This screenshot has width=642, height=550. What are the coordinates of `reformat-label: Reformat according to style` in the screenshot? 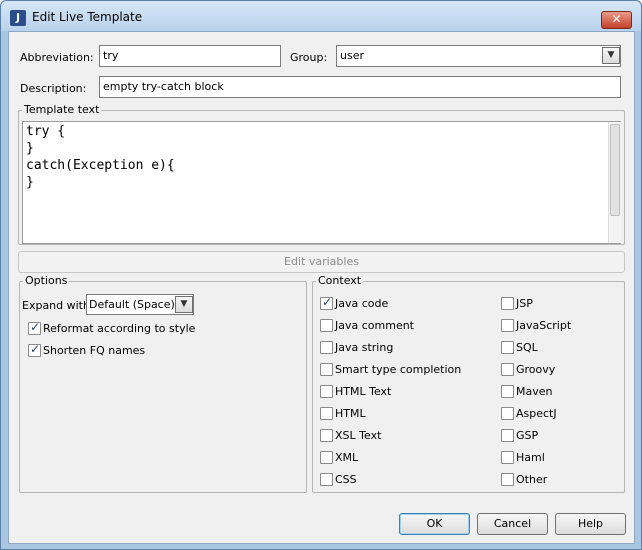 It's located at (119, 328).